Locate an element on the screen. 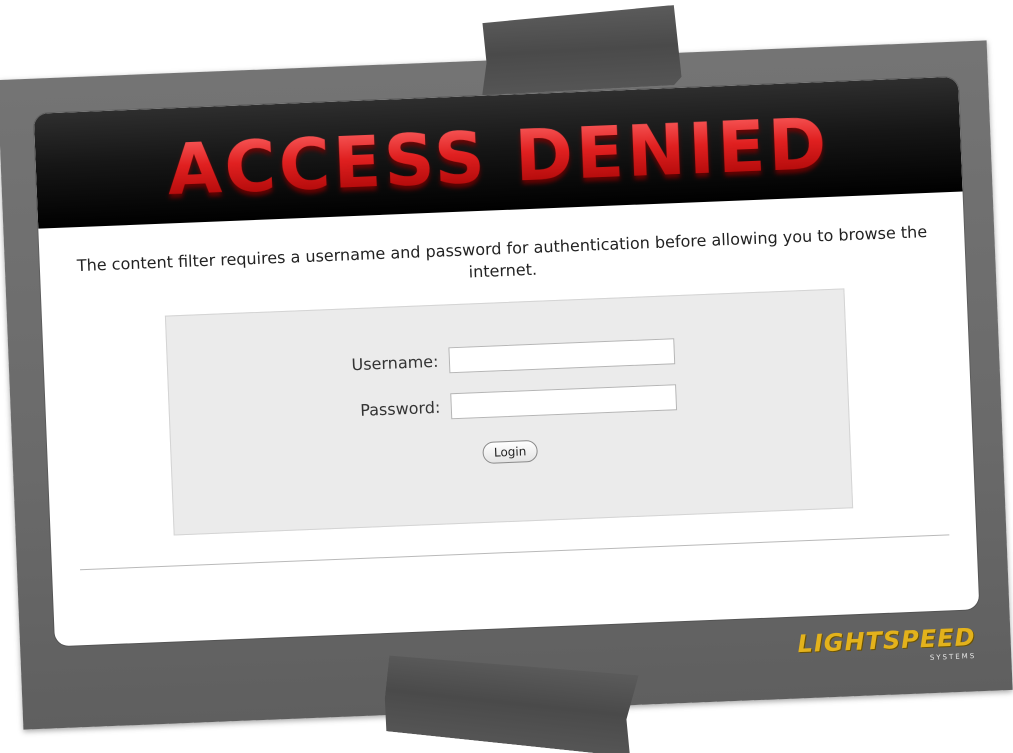  username-row: Username: is located at coordinates (486, 358).